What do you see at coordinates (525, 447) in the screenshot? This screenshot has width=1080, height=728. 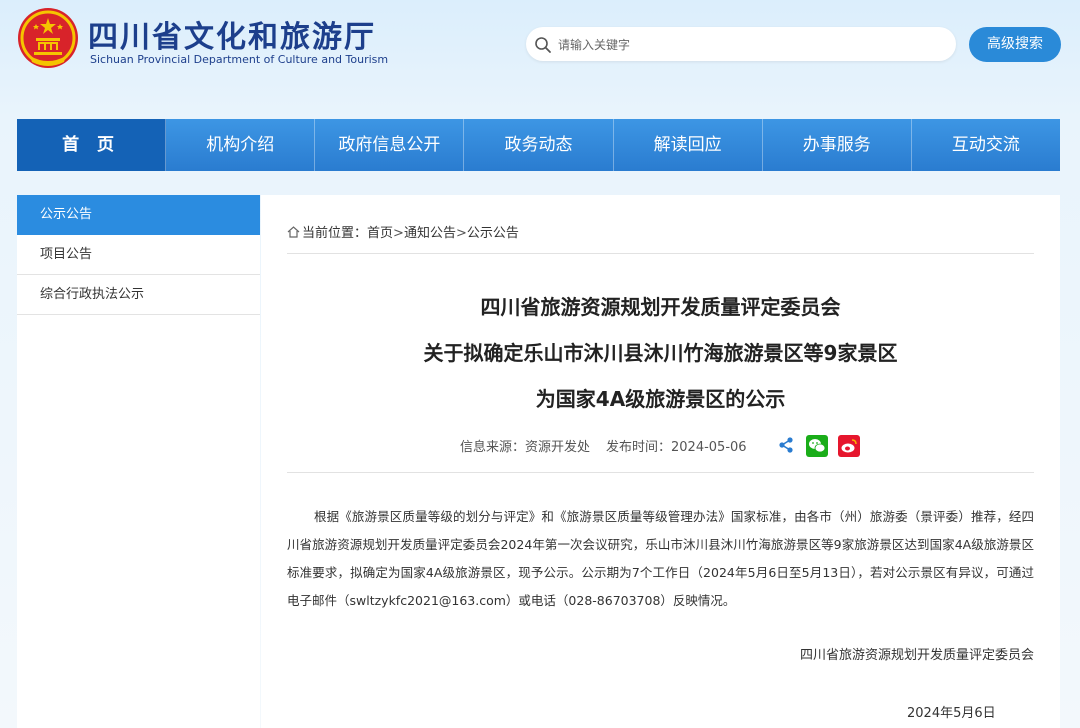 I see `article-source: 信息来源：资源开发处` at bounding box center [525, 447].